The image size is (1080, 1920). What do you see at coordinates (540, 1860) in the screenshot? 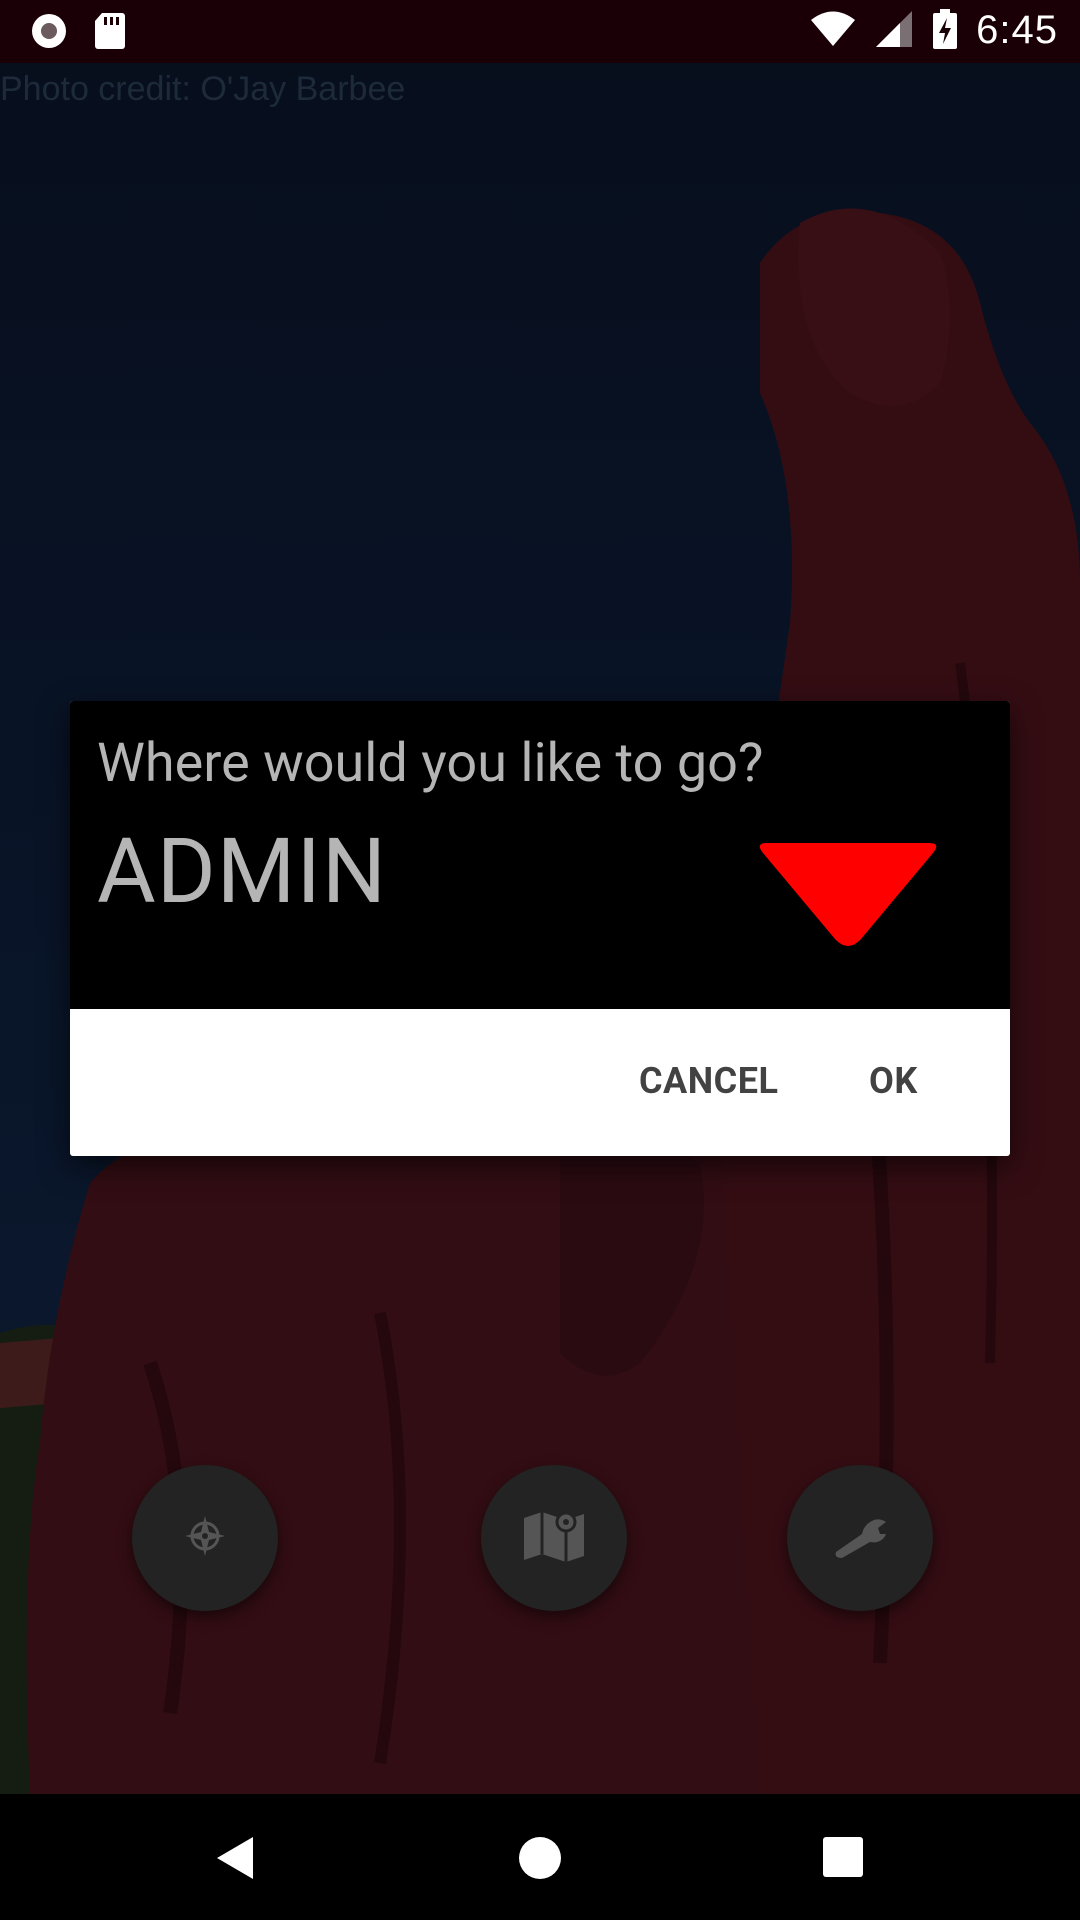
I see `home-icon` at bounding box center [540, 1860].